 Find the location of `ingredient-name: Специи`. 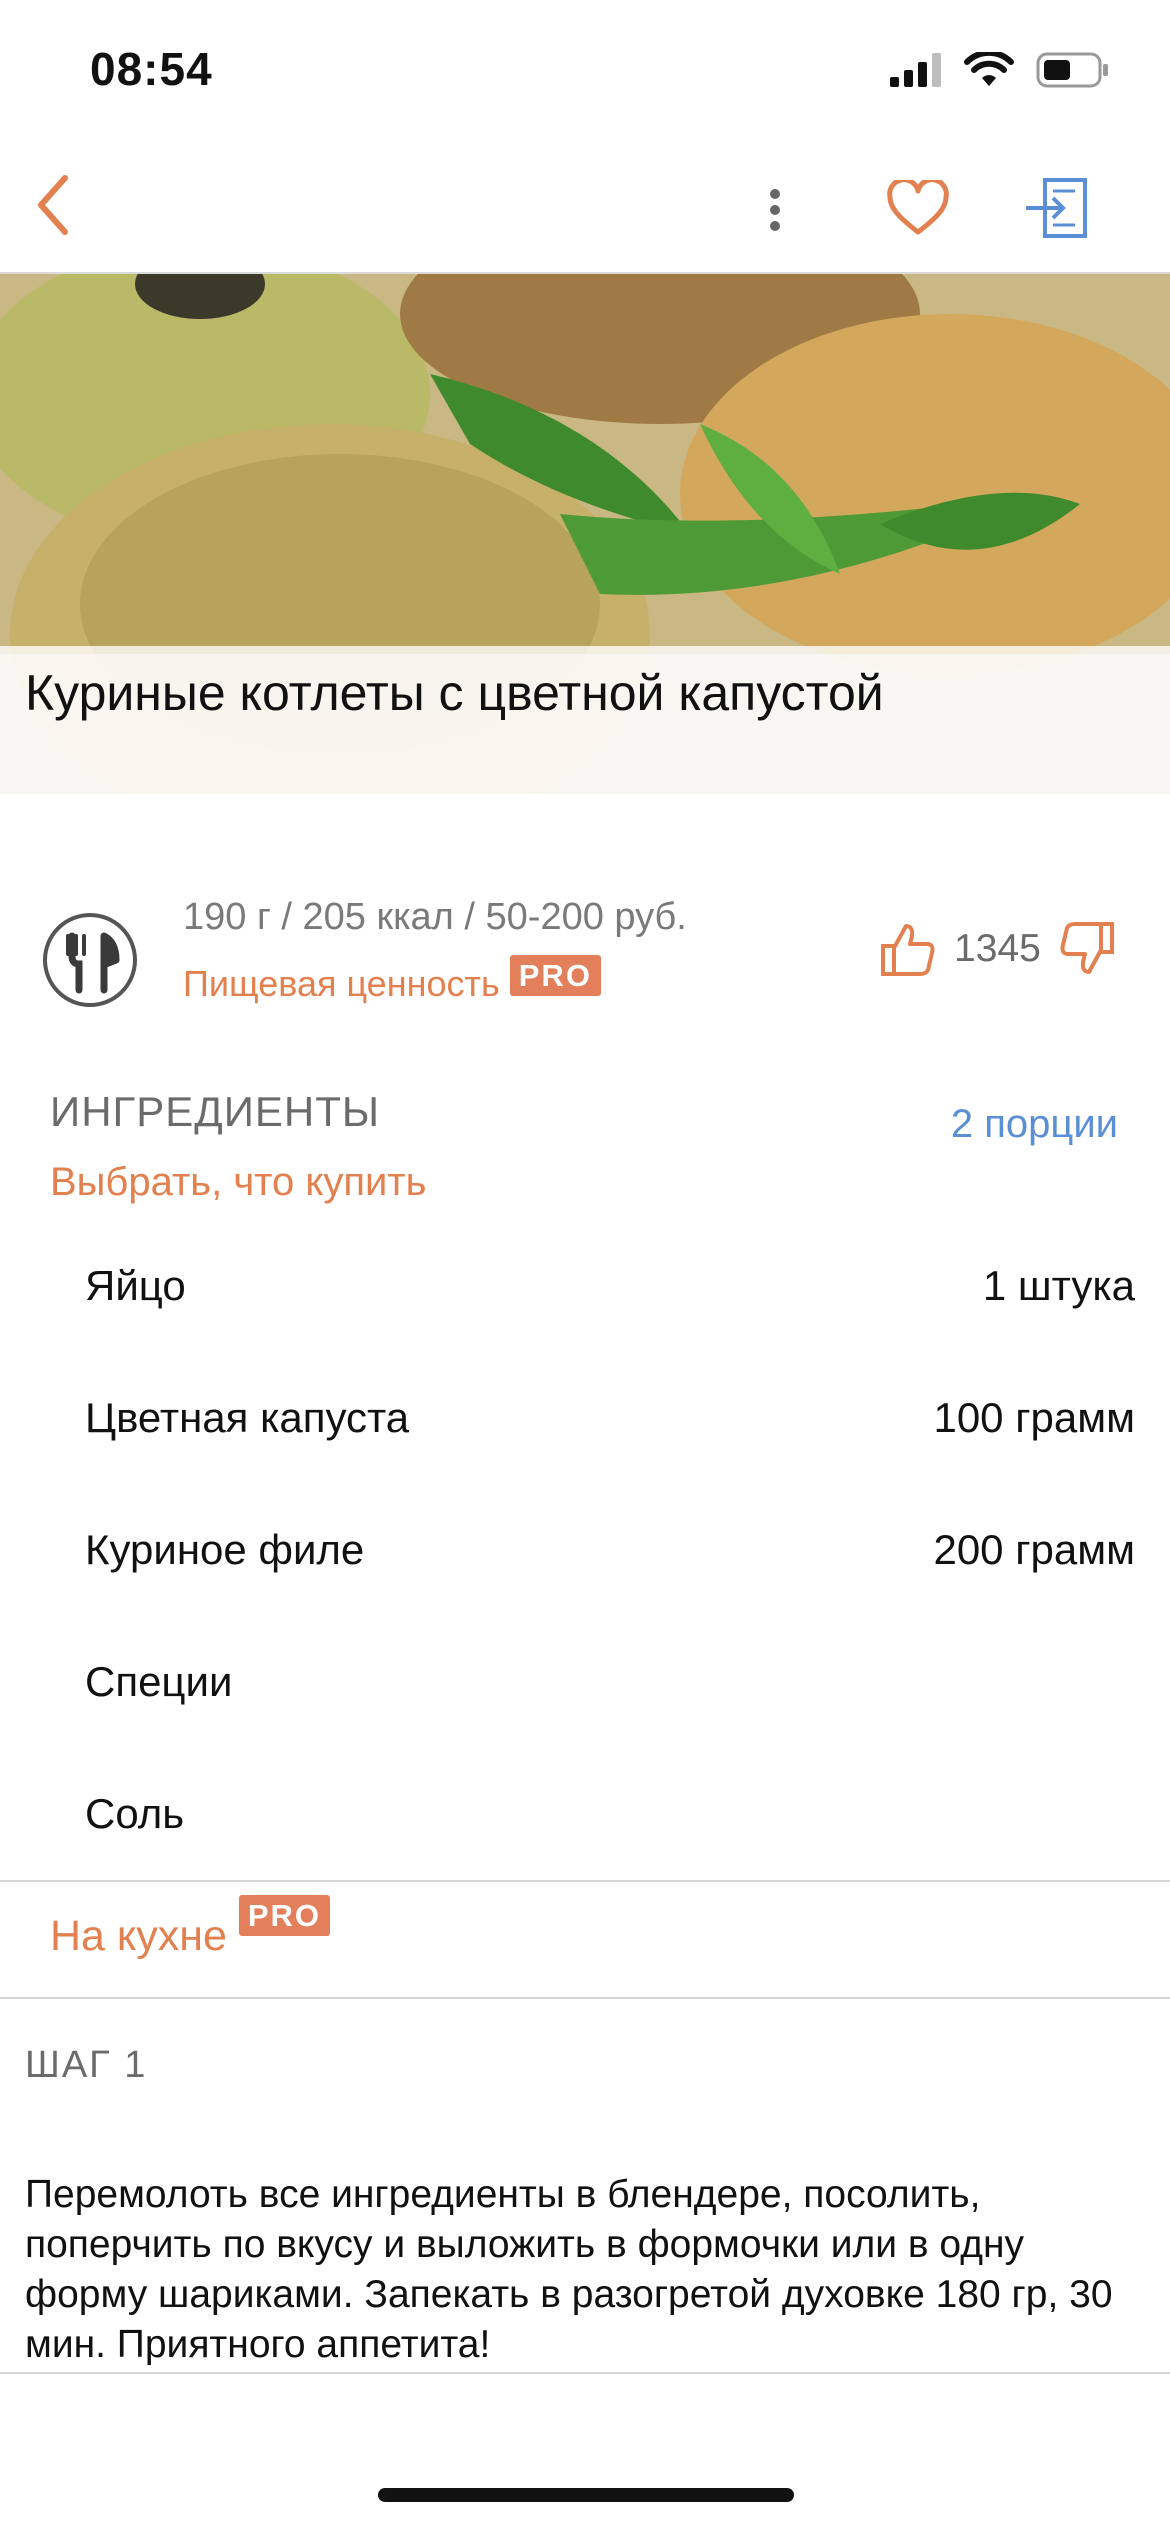

ingredient-name: Специи is located at coordinates (159, 1681).